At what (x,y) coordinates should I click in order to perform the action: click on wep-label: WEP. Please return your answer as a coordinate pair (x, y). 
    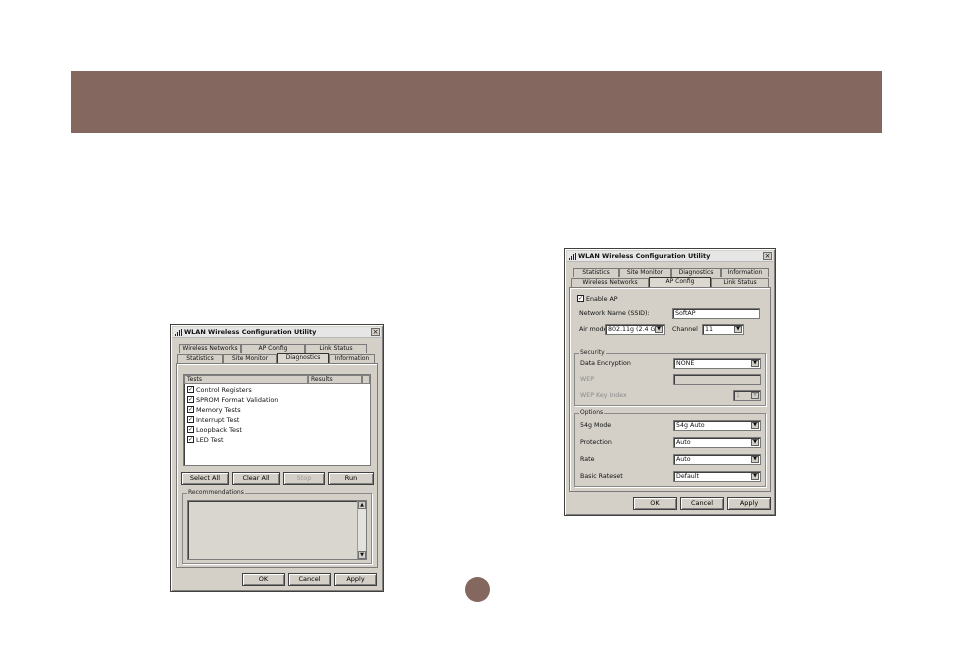
    Looking at the image, I should click on (587, 379).